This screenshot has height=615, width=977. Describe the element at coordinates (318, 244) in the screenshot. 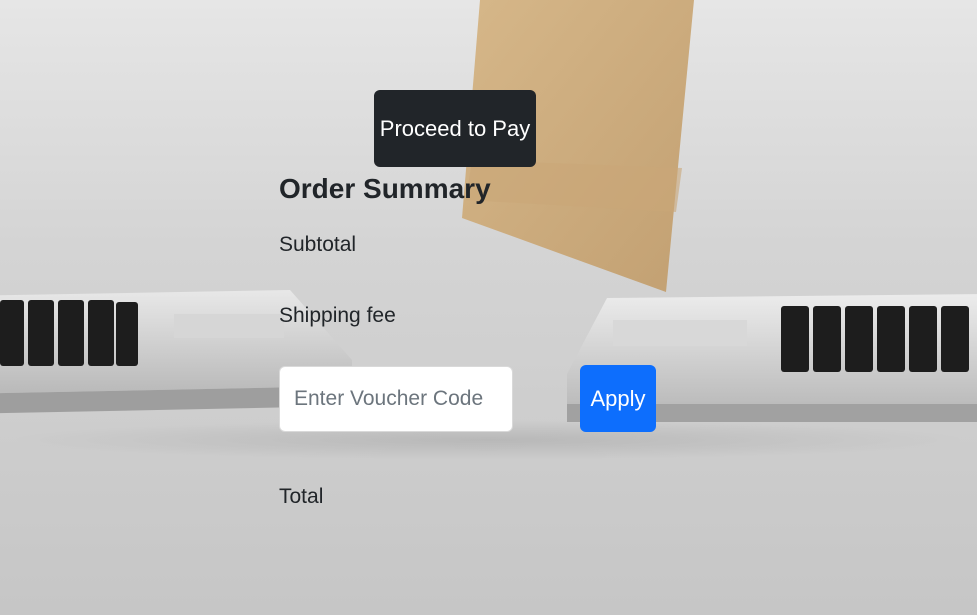

I see `subtotal-label: Subtotal` at that location.